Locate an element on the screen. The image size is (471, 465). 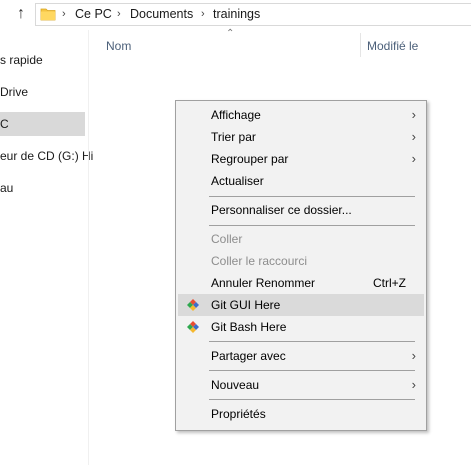
menu-item-nouveau: Nouveau › is located at coordinates (301, 385).